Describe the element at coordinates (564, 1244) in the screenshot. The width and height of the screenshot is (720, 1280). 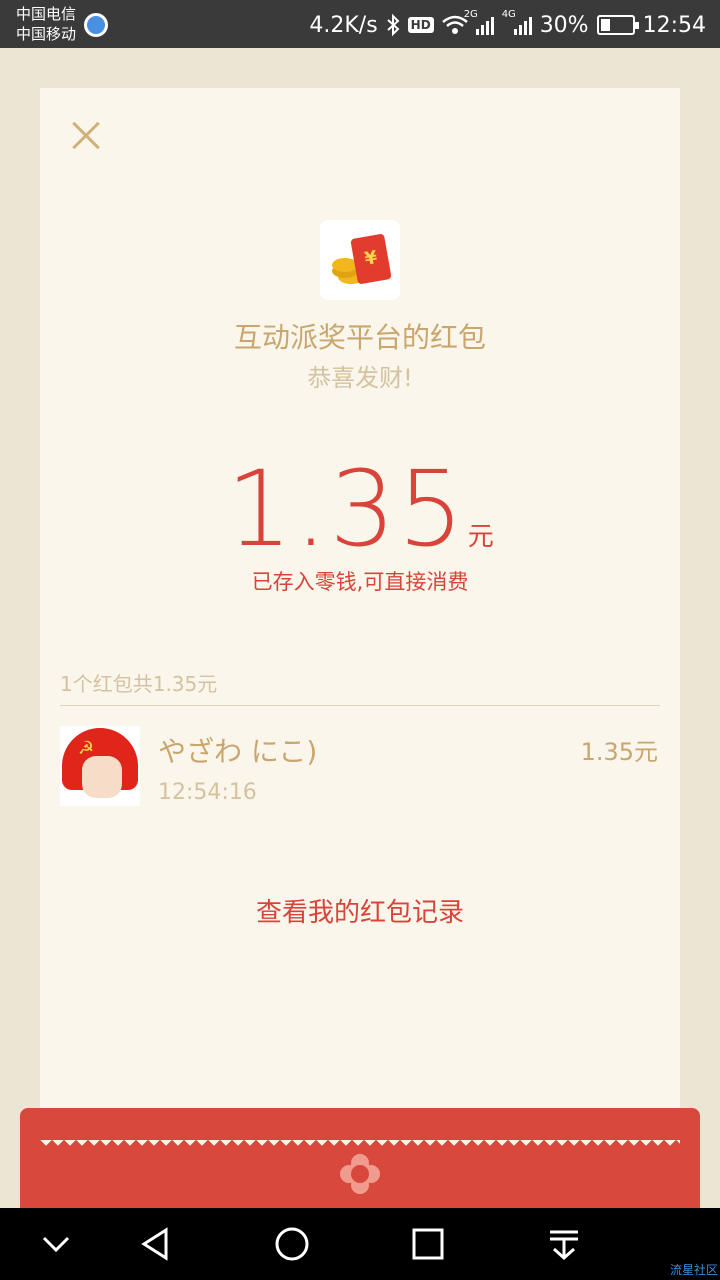
I see `pull-down-icon` at that location.